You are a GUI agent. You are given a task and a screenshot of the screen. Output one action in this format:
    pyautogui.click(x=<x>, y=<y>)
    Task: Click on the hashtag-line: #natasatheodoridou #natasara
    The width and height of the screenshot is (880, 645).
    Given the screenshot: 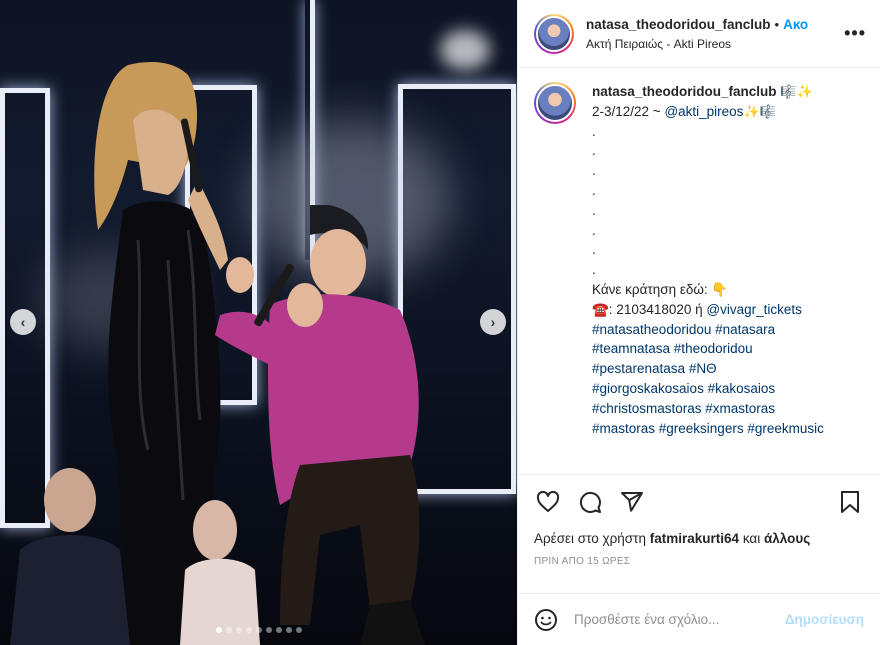 What is the action you would take?
    pyautogui.click(x=708, y=330)
    